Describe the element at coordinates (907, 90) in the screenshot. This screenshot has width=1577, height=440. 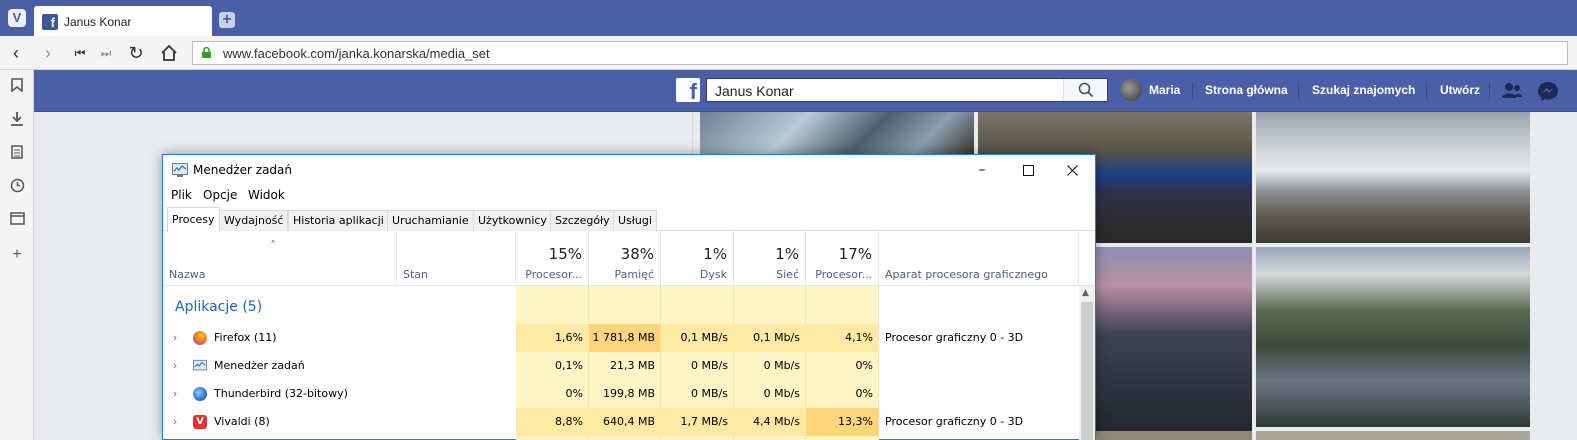
I see `facebook-search-input: Janus Konar` at that location.